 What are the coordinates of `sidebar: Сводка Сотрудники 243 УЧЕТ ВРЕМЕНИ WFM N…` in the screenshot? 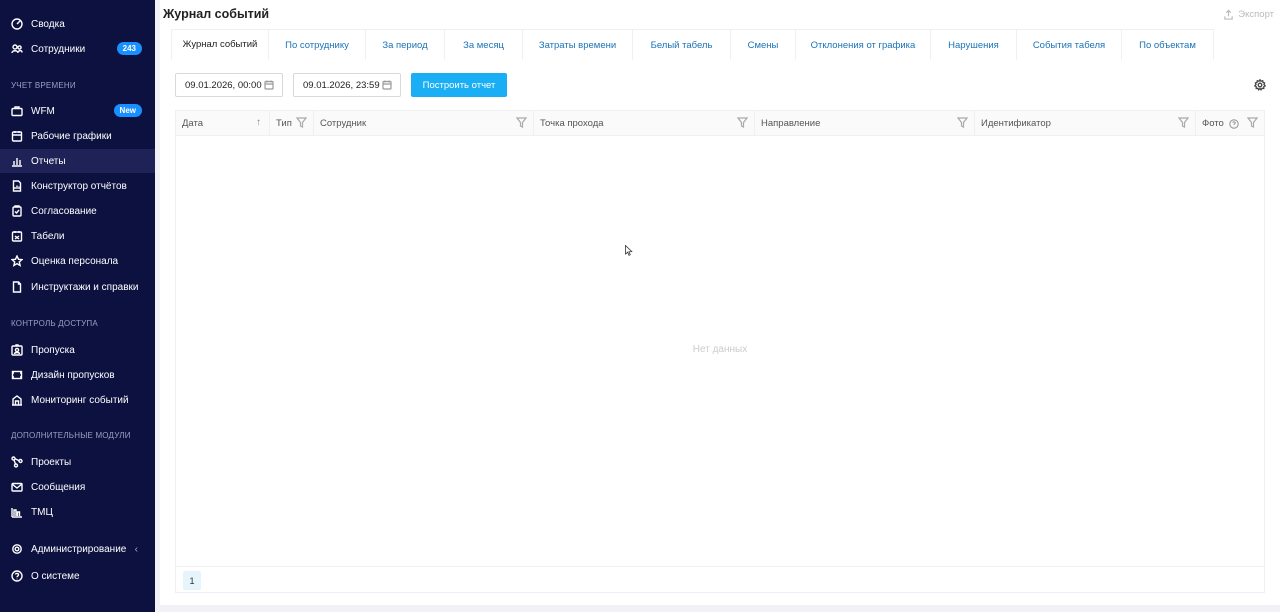 It's located at (77, 306).